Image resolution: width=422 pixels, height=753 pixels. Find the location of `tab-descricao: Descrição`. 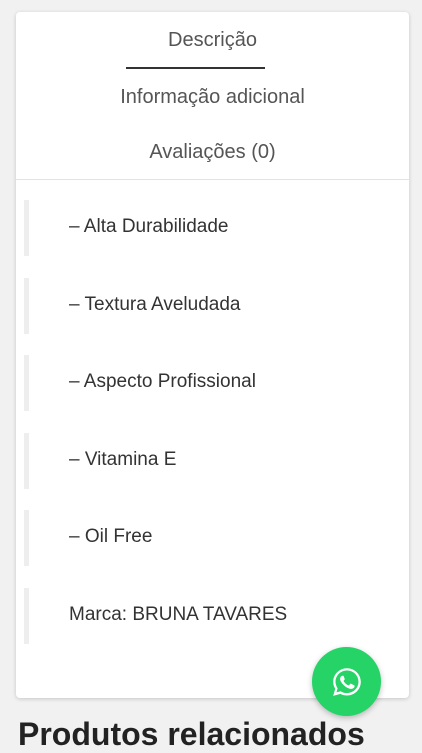

tab-descricao: Descrição is located at coordinates (212, 40).